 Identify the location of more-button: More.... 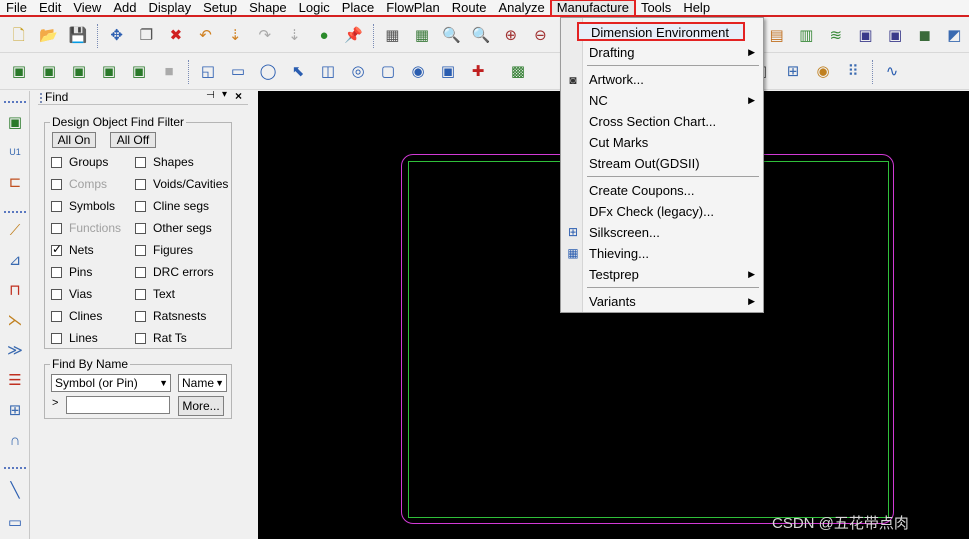
(201, 406).